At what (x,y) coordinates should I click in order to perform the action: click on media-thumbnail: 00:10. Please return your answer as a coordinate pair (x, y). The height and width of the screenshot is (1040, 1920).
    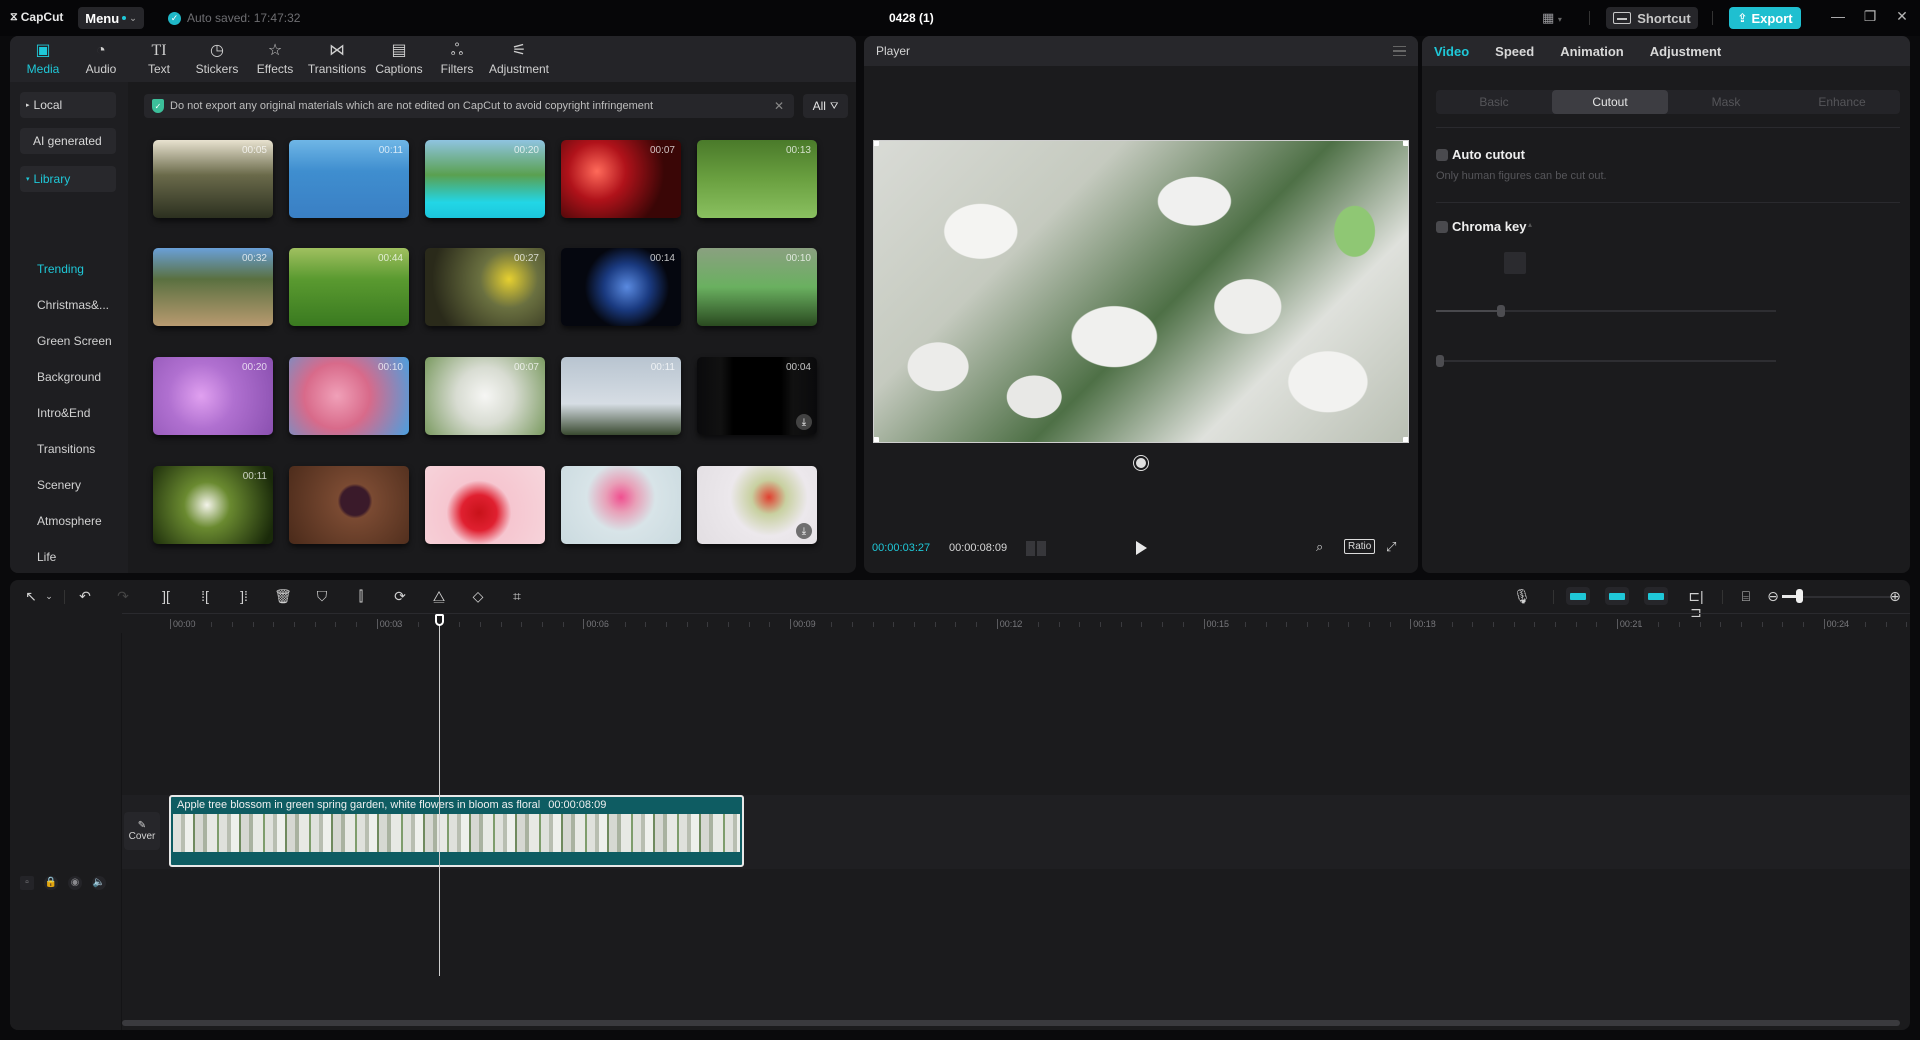
    Looking at the image, I should click on (757, 287).